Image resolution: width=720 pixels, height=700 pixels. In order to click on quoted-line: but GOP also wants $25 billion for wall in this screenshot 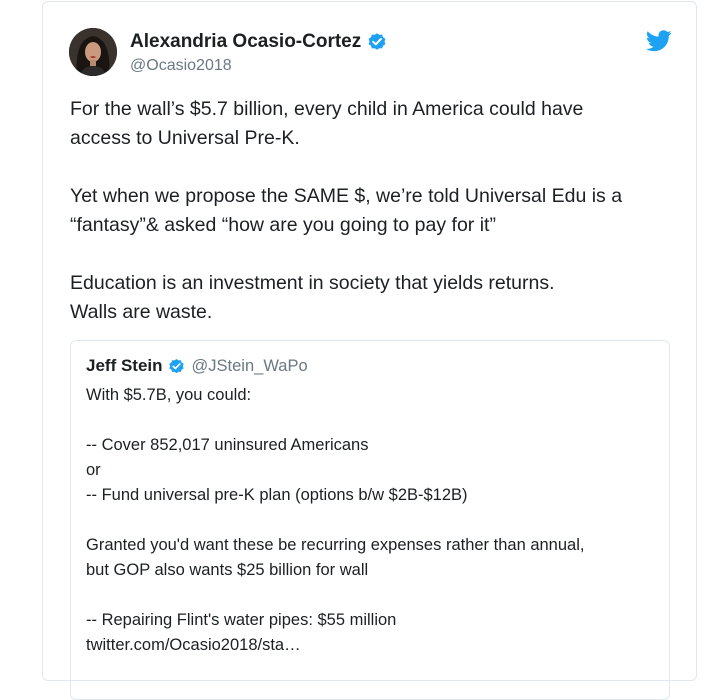, I will do `click(227, 570)`.